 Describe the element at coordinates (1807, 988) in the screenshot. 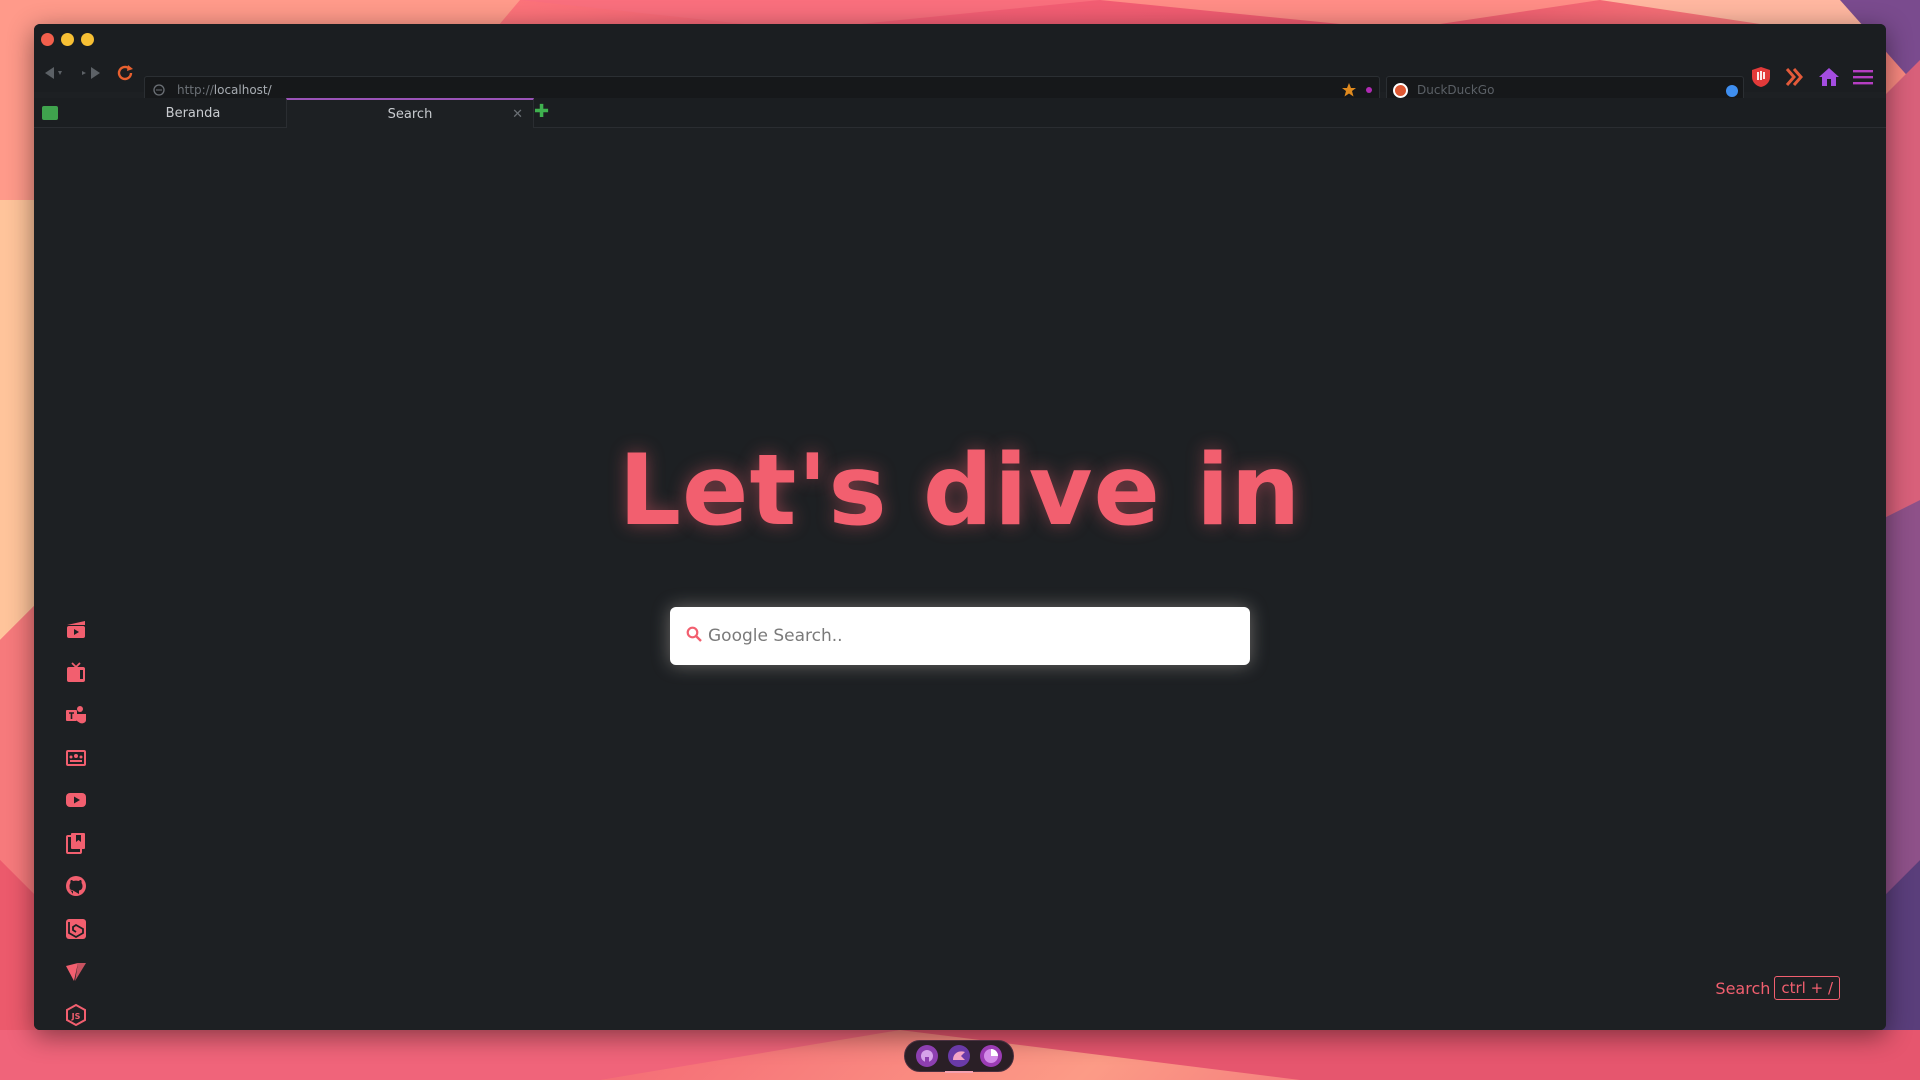

I see `shortcut-key: ctrl + /` at that location.